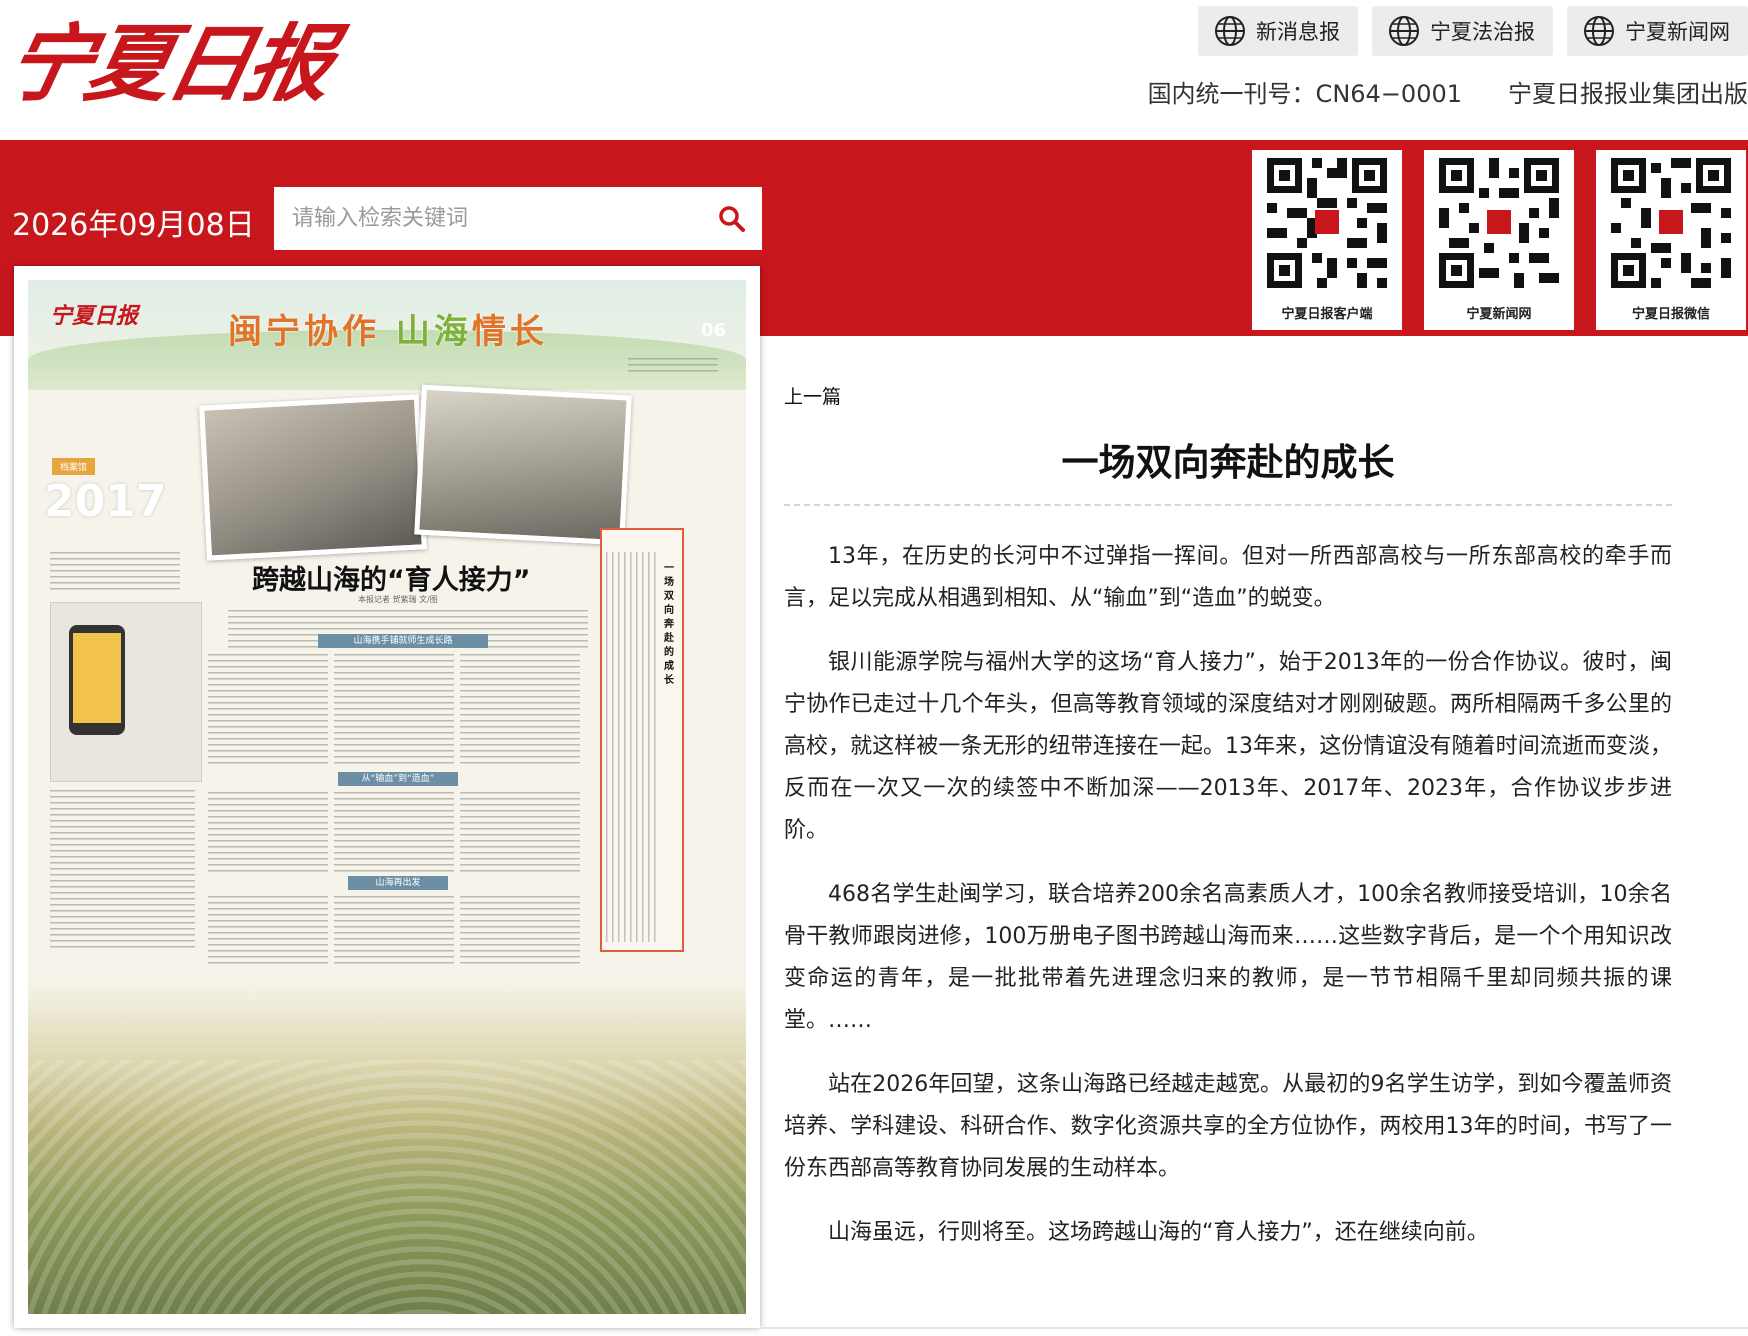  I want to click on publication-info: 国内统一刊号：CN64−0001 宁夏日报报业集团出版, so click(1448, 91).